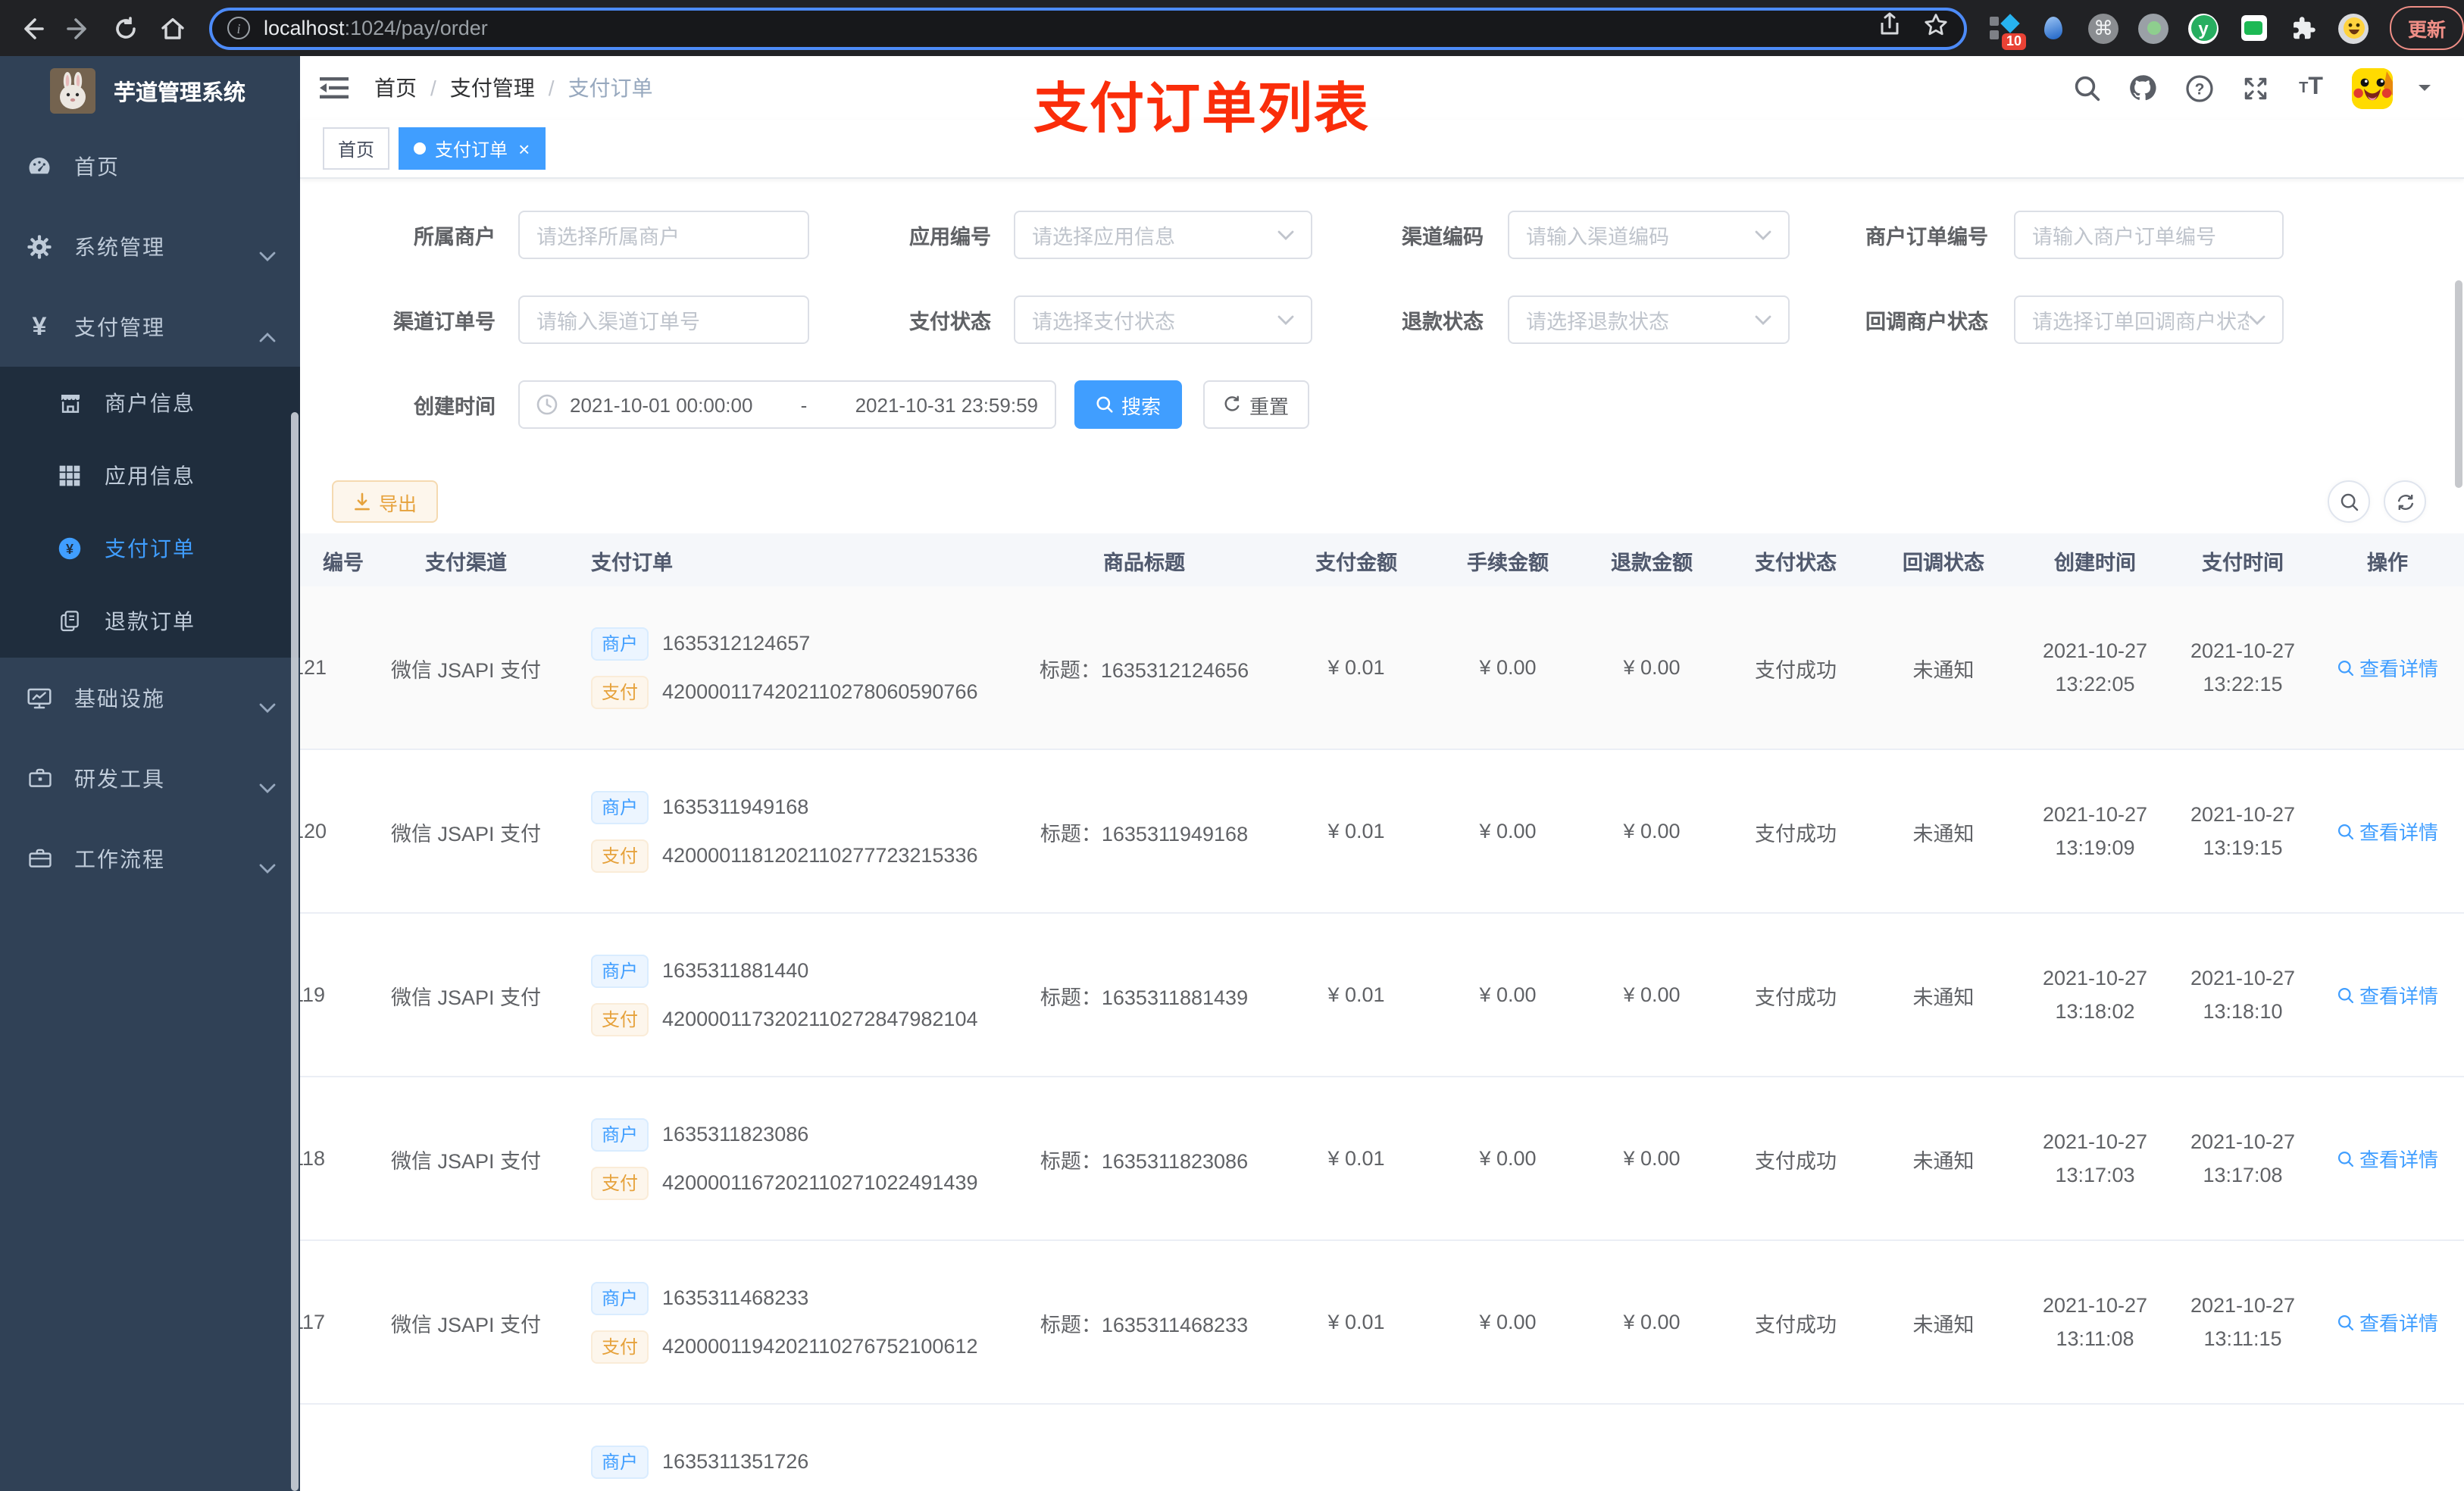 The height and width of the screenshot is (1491, 2464). What do you see at coordinates (150, 403) in the screenshot?
I see `sidebar-item-merchant-info: 商户信息` at bounding box center [150, 403].